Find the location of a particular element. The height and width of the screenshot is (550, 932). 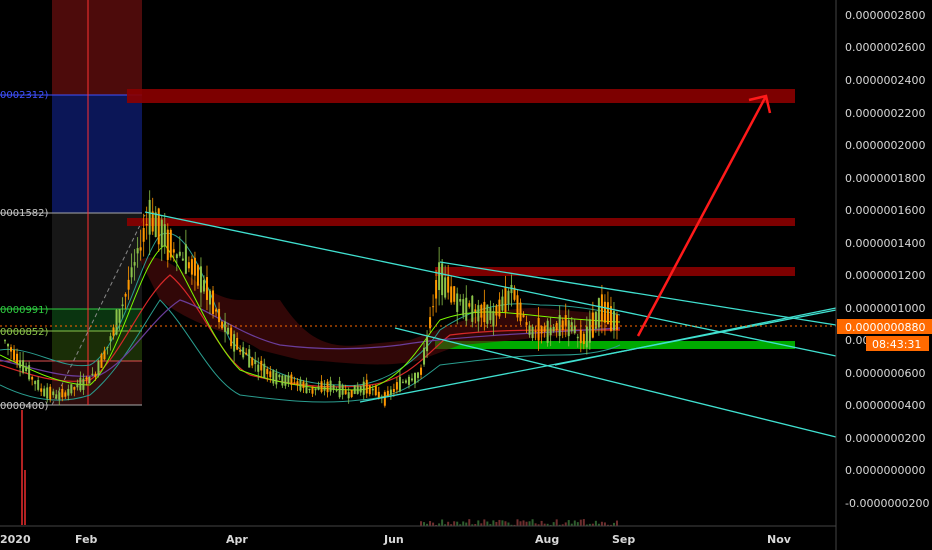

resistance-zone-low is located at coordinates (615, 271).